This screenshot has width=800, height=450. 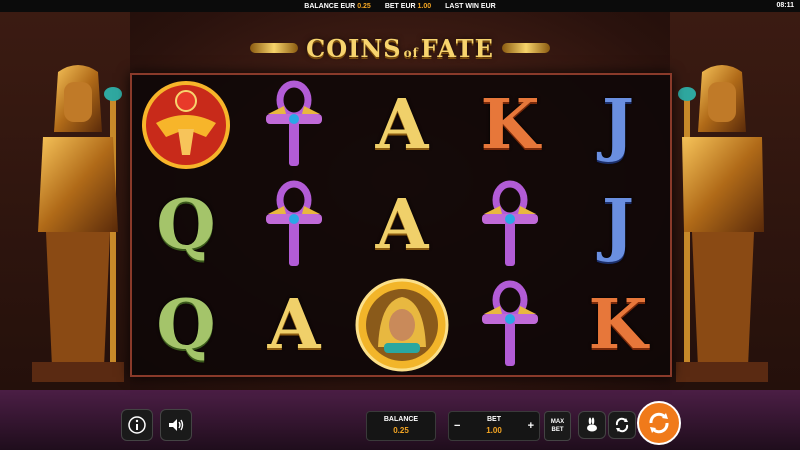 I want to click on info-icon, so click(x=137, y=425).